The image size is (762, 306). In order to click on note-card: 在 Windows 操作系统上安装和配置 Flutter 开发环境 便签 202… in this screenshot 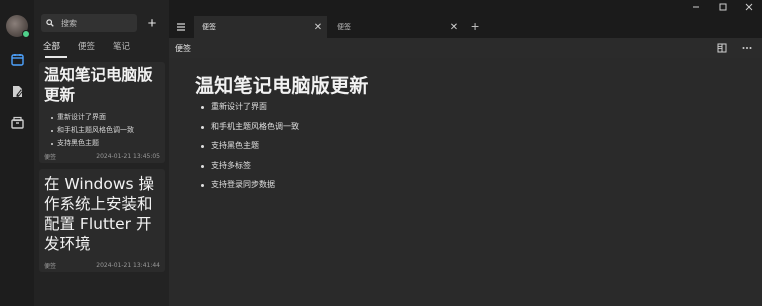, I will do `click(102, 220)`.